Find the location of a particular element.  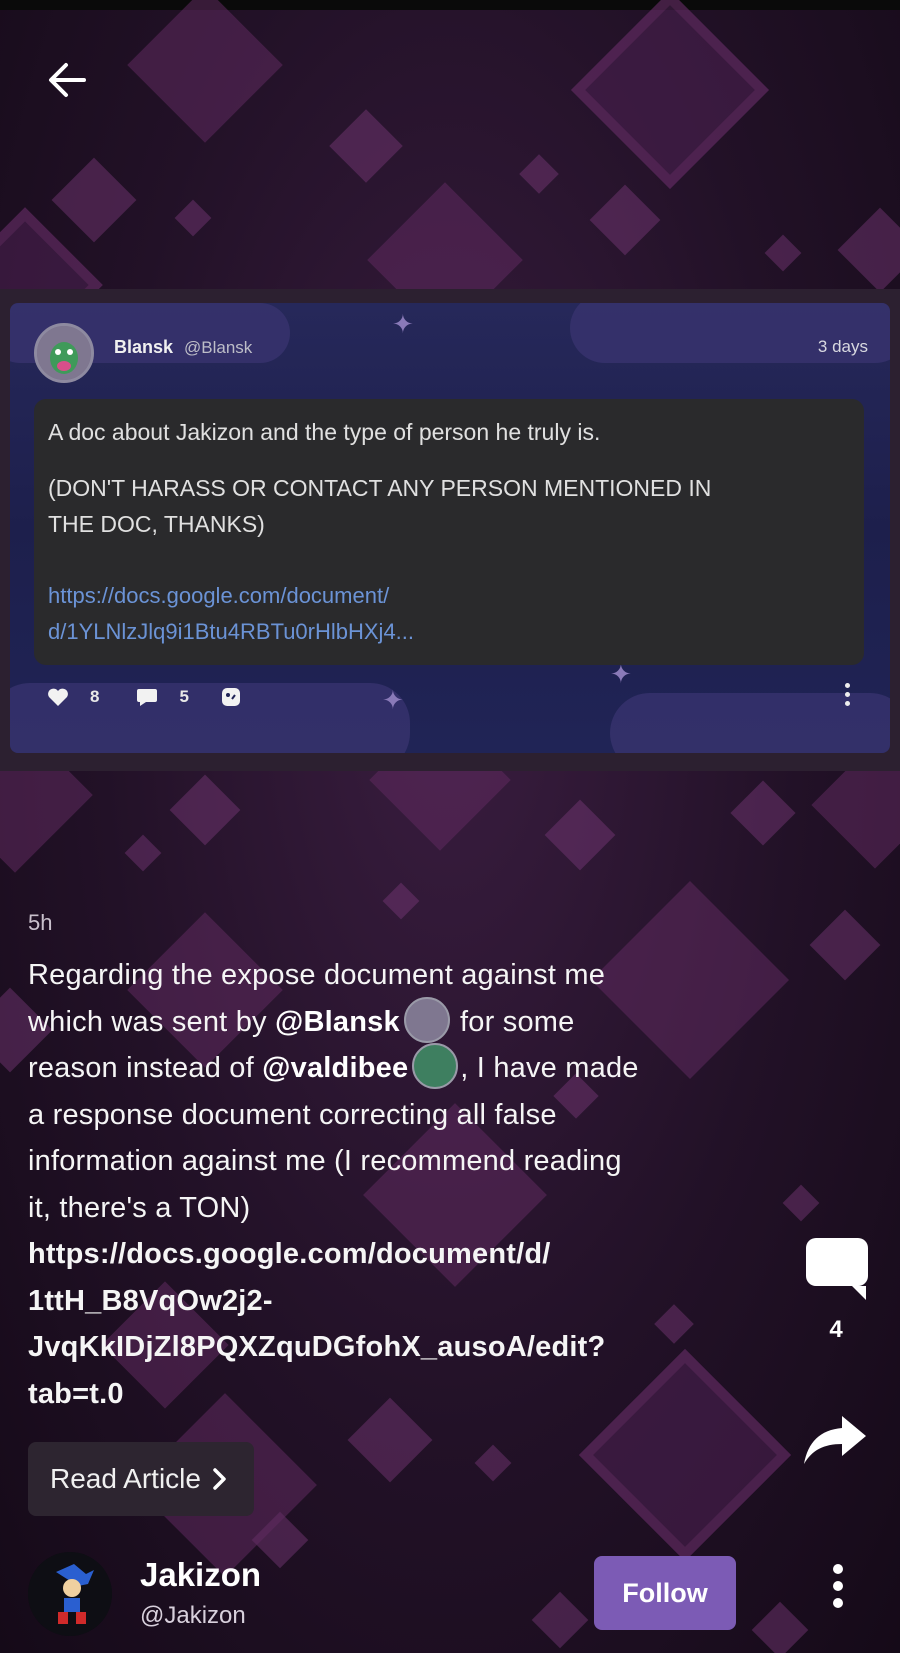

back-arrow-icon is located at coordinates (67, 80).